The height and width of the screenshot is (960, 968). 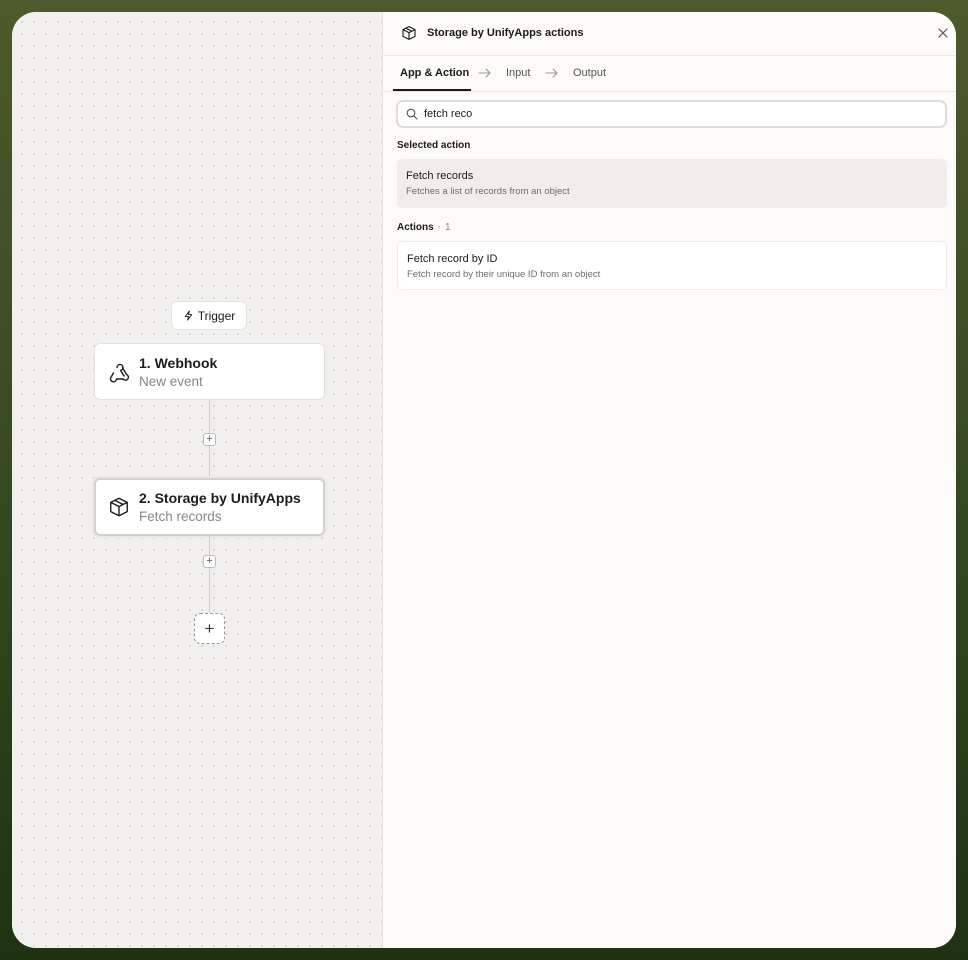 I want to click on tab-app-action: App & Action, so click(x=434, y=73).